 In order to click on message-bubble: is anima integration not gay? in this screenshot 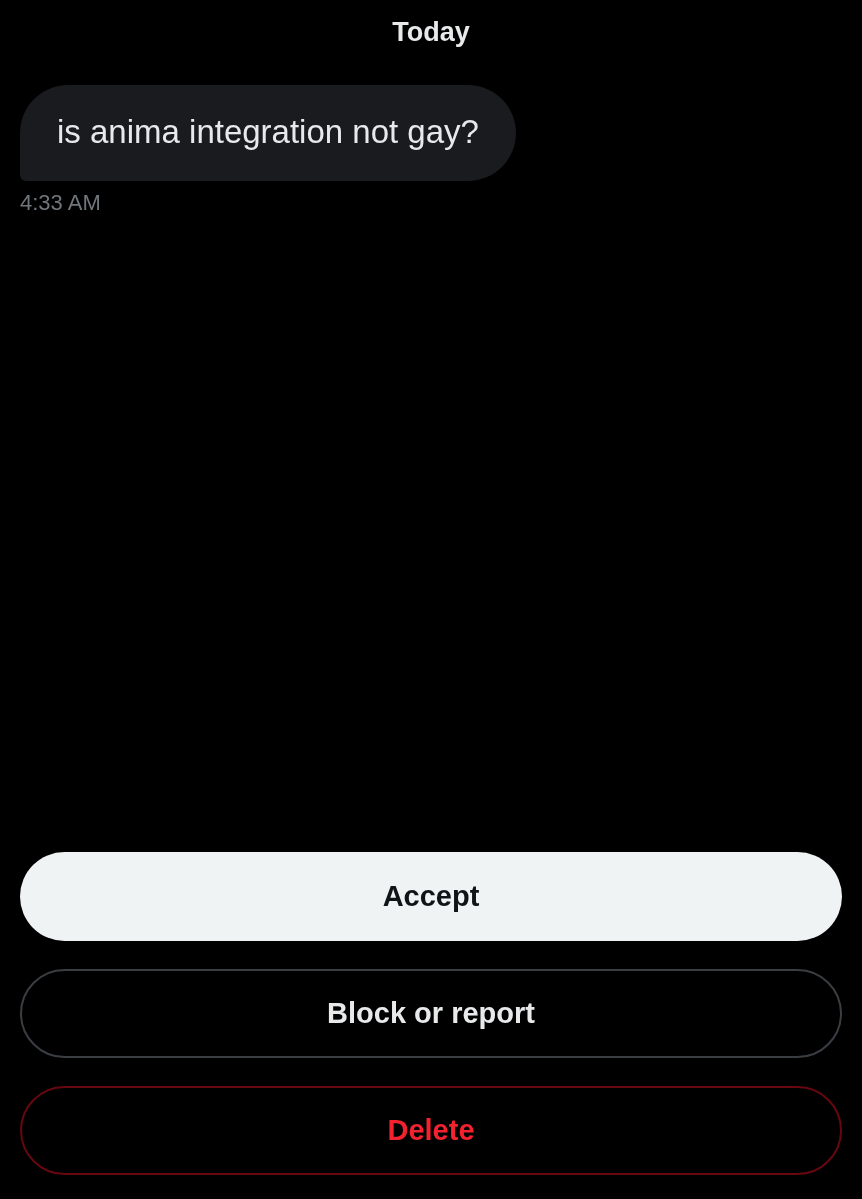, I will do `click(268, 133)`.